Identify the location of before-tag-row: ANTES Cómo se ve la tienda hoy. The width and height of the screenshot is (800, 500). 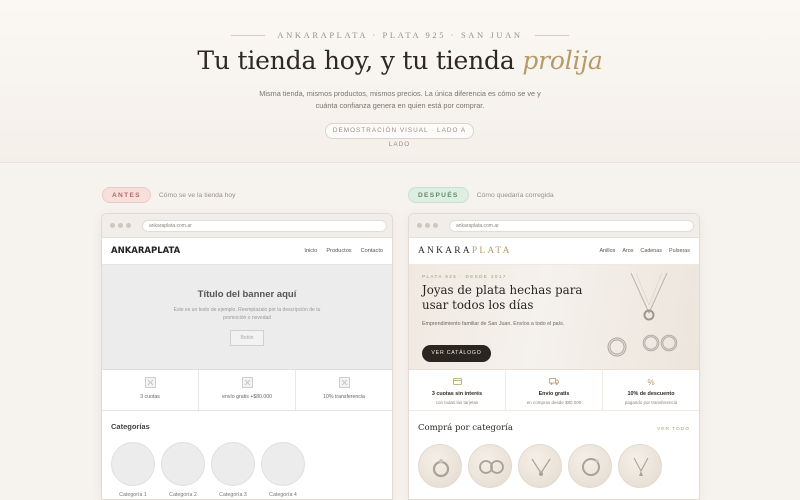
(169, 195).